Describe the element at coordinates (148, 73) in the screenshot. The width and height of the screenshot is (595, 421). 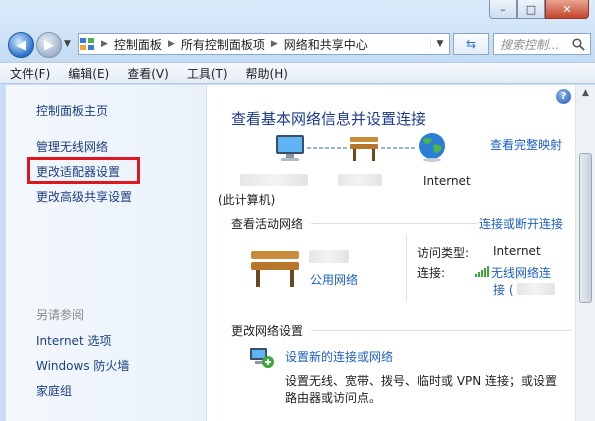
I see `menu-view: 查看(V)` at that location.